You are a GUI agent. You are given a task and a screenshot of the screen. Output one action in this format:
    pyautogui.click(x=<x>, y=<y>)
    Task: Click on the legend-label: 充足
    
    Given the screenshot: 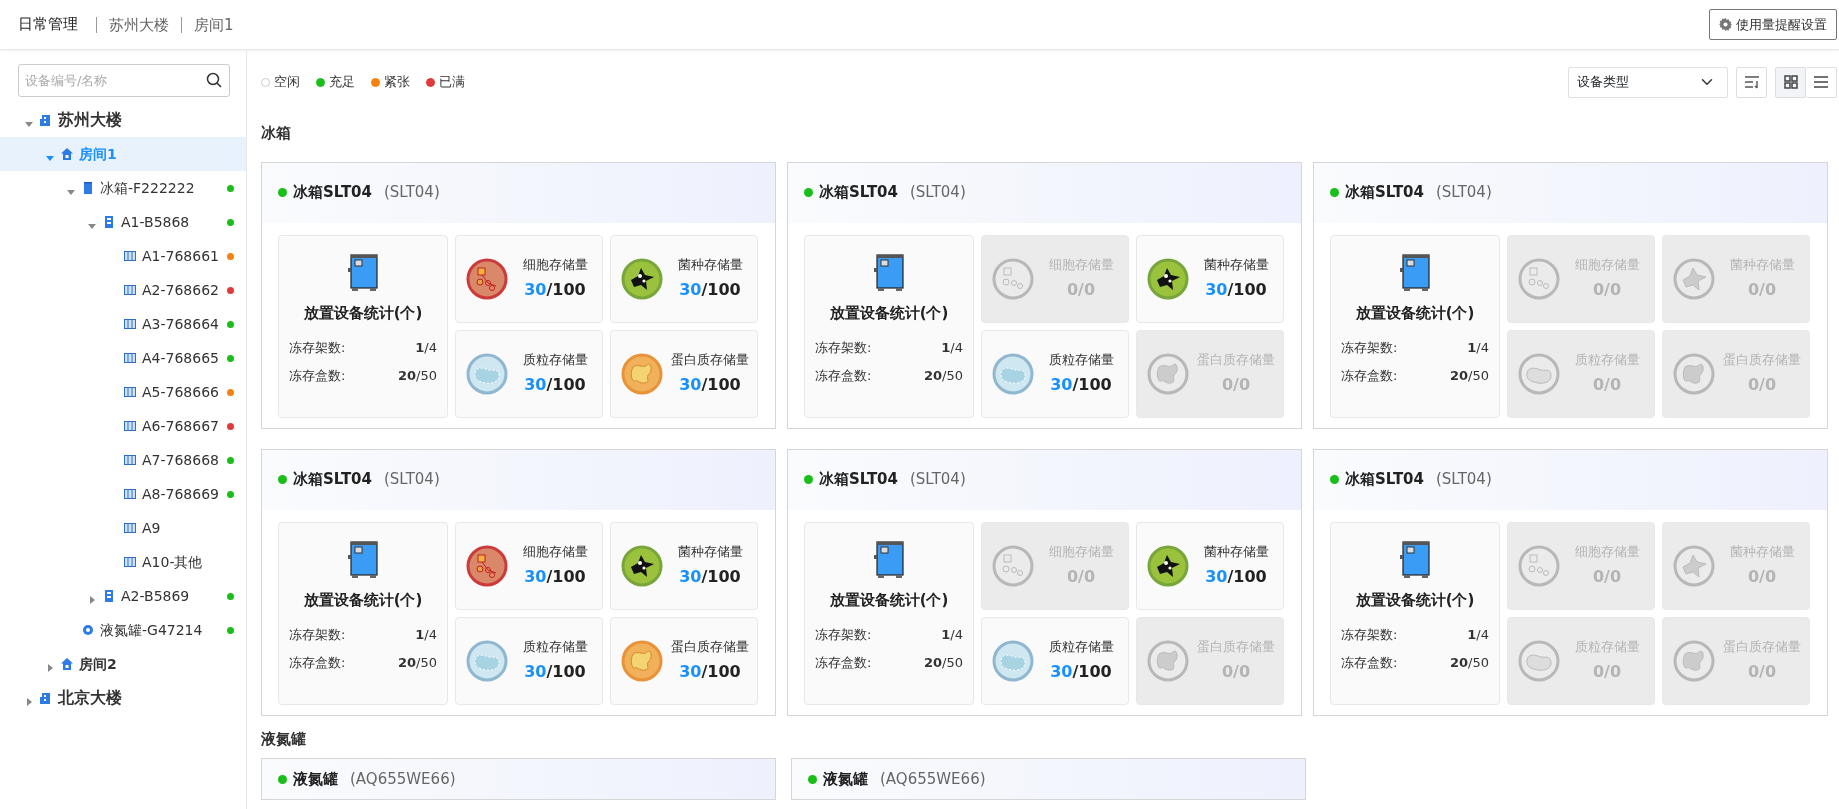 What is the action you would take?
    pyautogui.click(x=342, y=82)
    